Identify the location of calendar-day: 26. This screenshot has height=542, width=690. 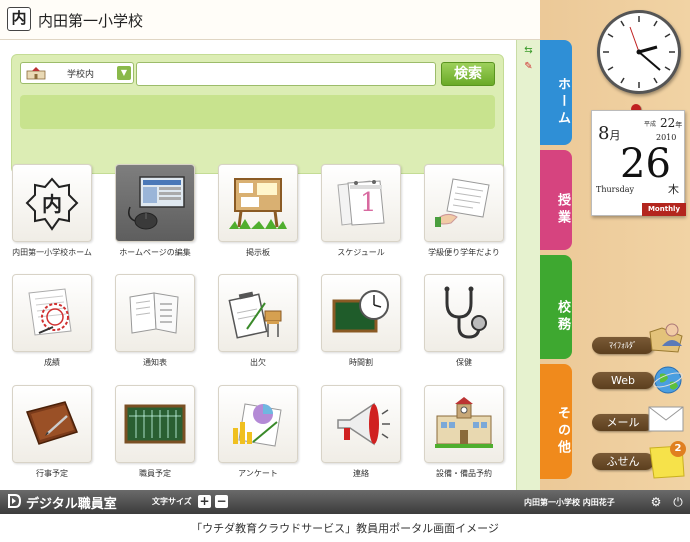
(645, 164).